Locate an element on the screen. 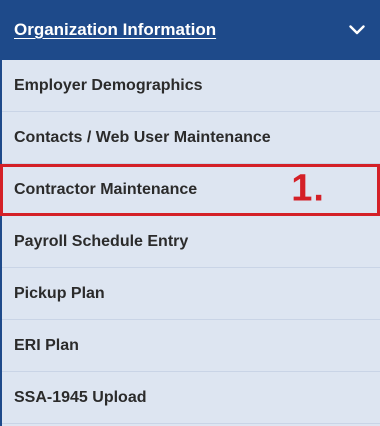 Image resolution: width=380 pixels, height=426 pixels. menu-item-label: SSA-1945 Upload is located at coordinates (80, 397).